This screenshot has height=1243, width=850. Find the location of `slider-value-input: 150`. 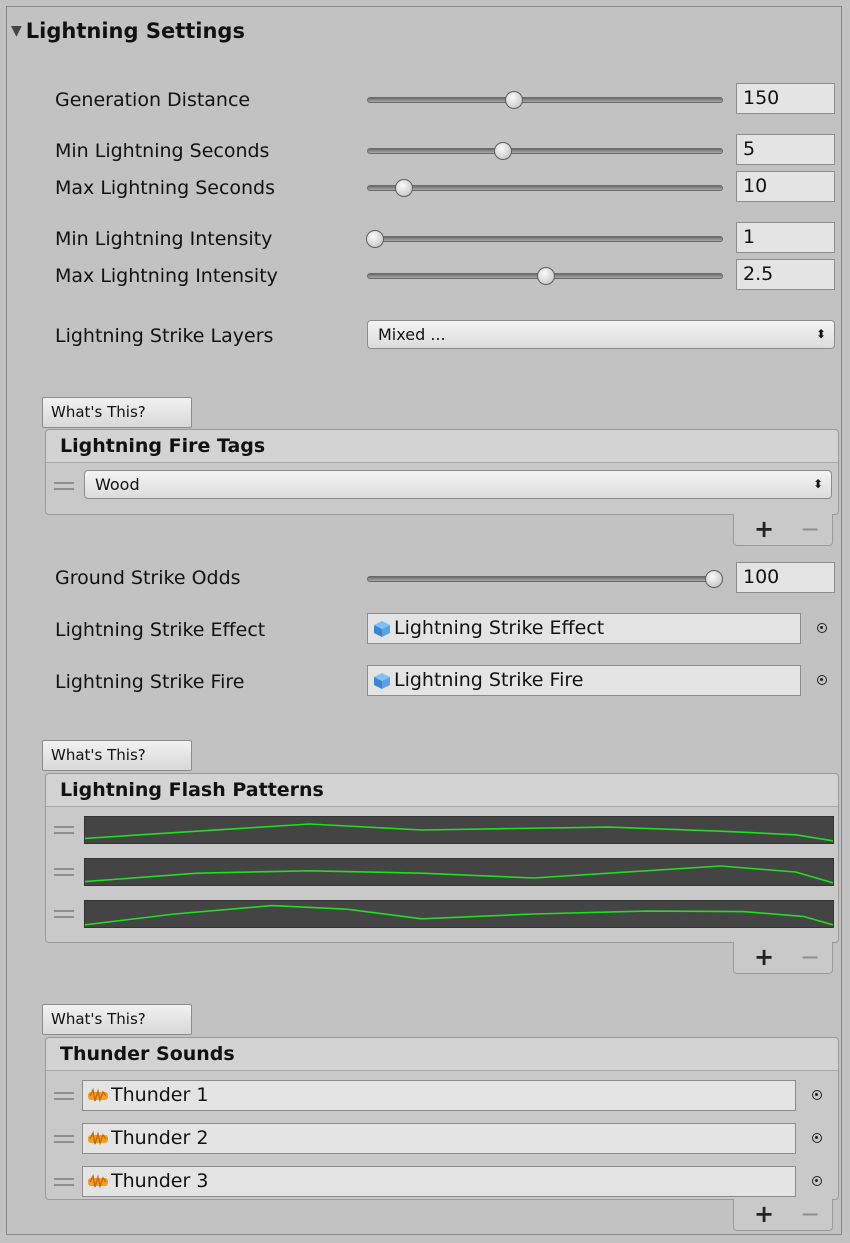

slider-value-input: 150 is located at coordinates (785, 98).